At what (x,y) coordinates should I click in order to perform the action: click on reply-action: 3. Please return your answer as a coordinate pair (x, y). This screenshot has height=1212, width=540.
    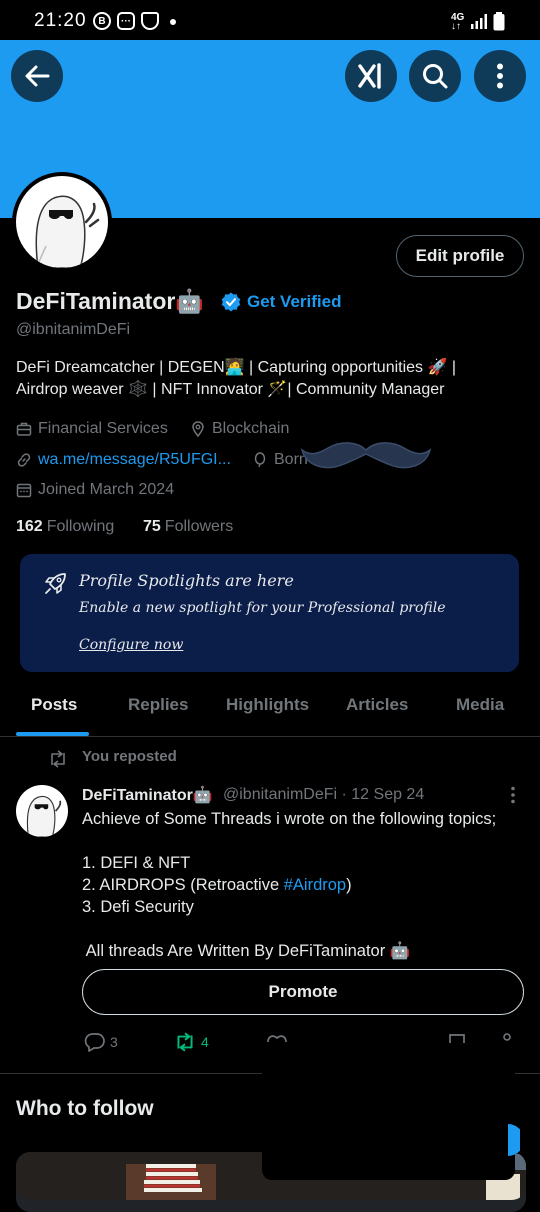
    Looking at the image, I should click on (101, 1042).